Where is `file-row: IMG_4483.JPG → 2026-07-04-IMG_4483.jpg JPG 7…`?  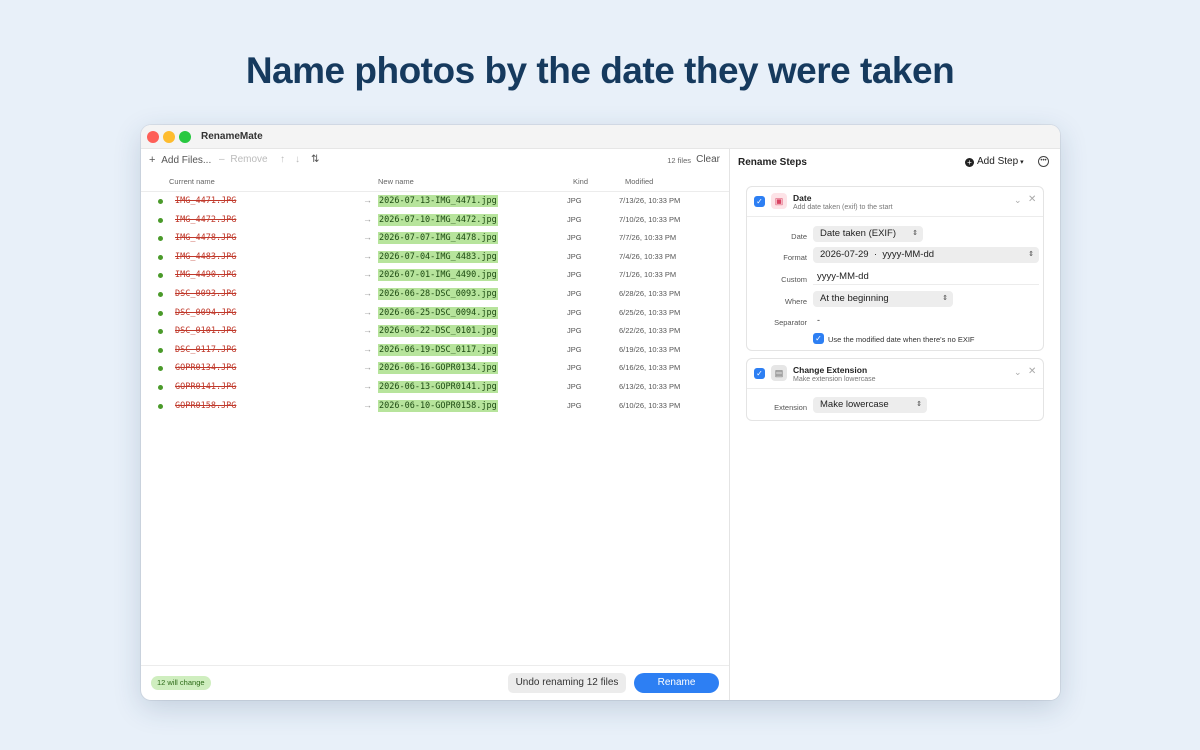 file-row: IMG_4483.JPG → 2026-07-04-IMG_4483.jpg JPG 7… is located at coordinates (435, 257).